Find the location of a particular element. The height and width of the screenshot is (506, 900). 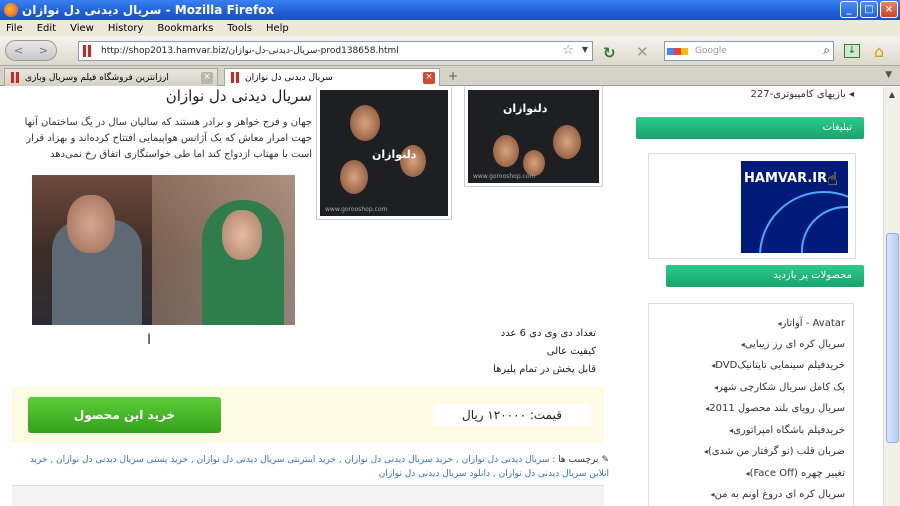

visited-item: سریال رویای بلند محصول 2011◂ is located at coordinates (772, 408).